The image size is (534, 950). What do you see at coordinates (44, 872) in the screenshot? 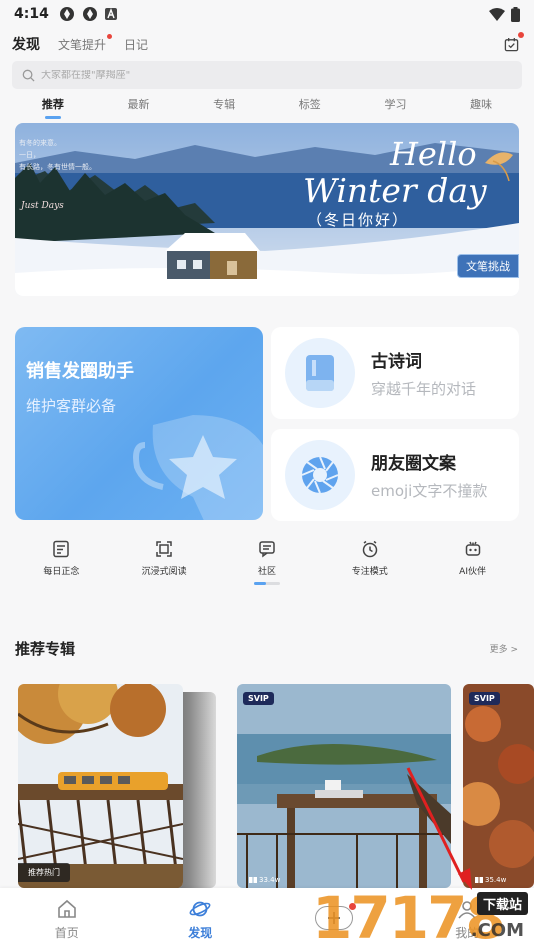
I see `album-badge: 推荐热门` at bounding box center [44, 872].